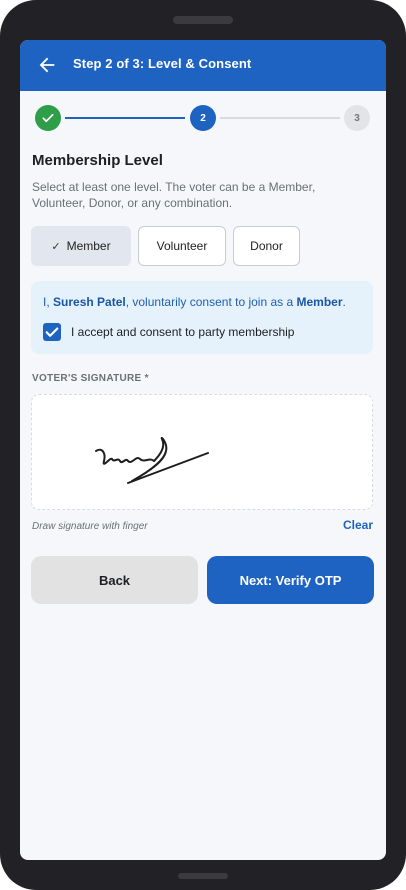  I want to click on membership-level-heading: Membership Level, so click(97, 160).